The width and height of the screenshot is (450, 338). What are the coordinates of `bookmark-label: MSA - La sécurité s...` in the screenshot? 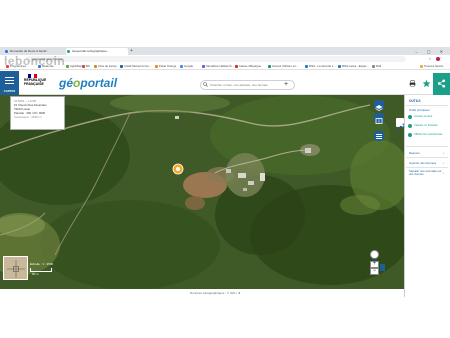 It's located at (322, 66).